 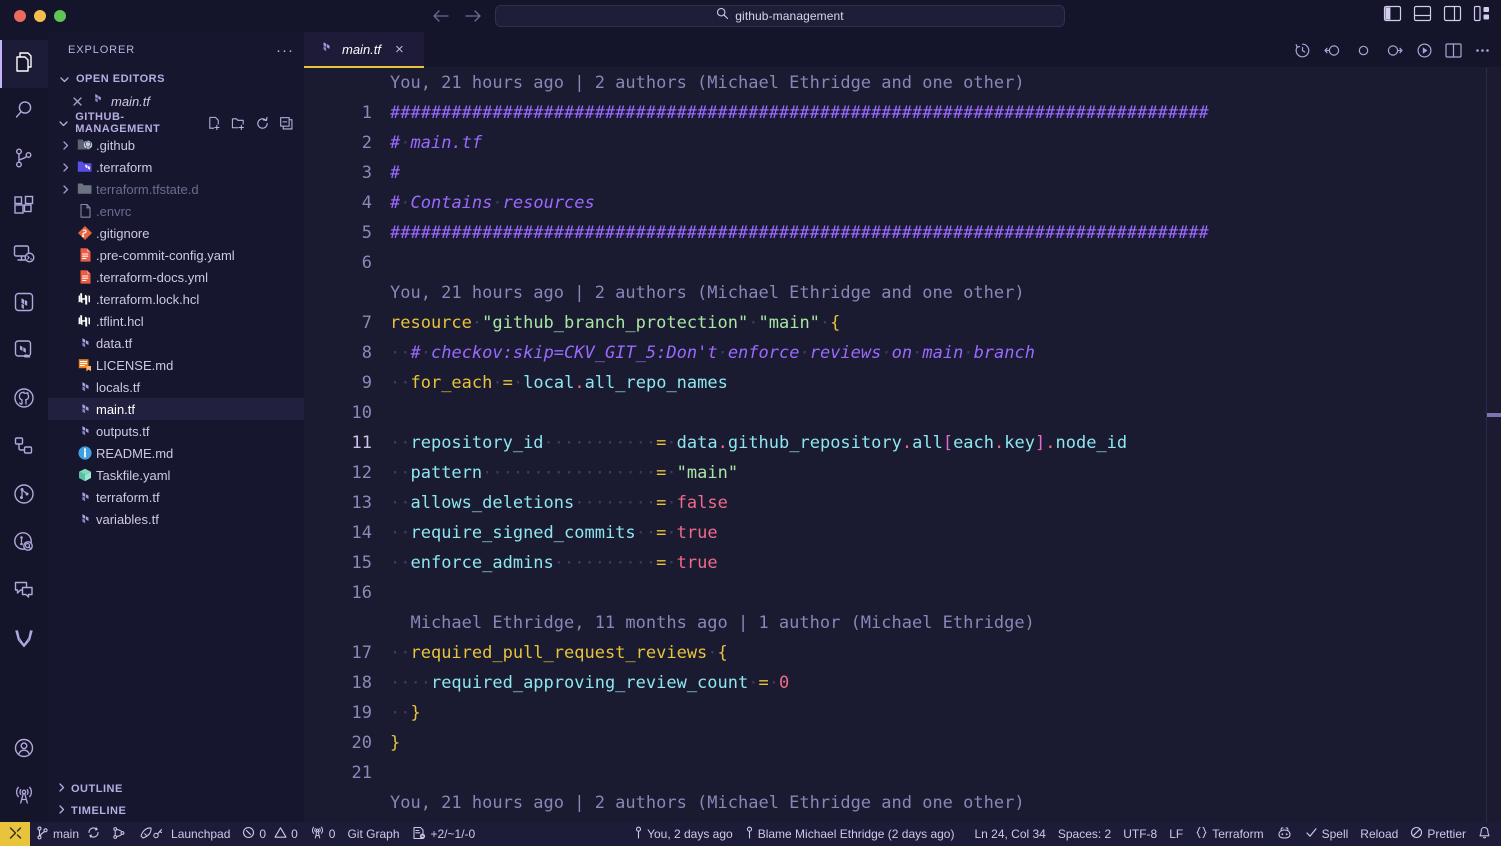 What do you see at coordinates (902, 383) in the screenshot?
I see `code-line: 9 ··for_each·=·local.all_repo_names` at bounding box center [902, 383].